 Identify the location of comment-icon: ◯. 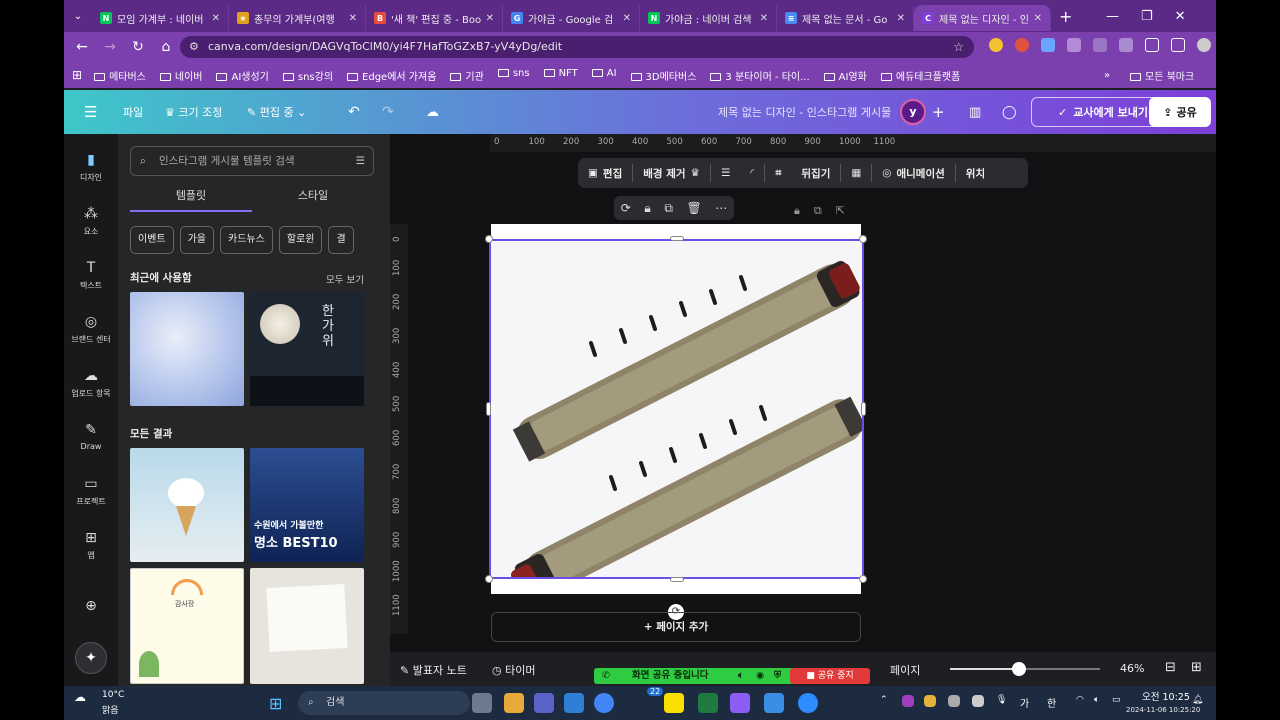
(1009, 112).